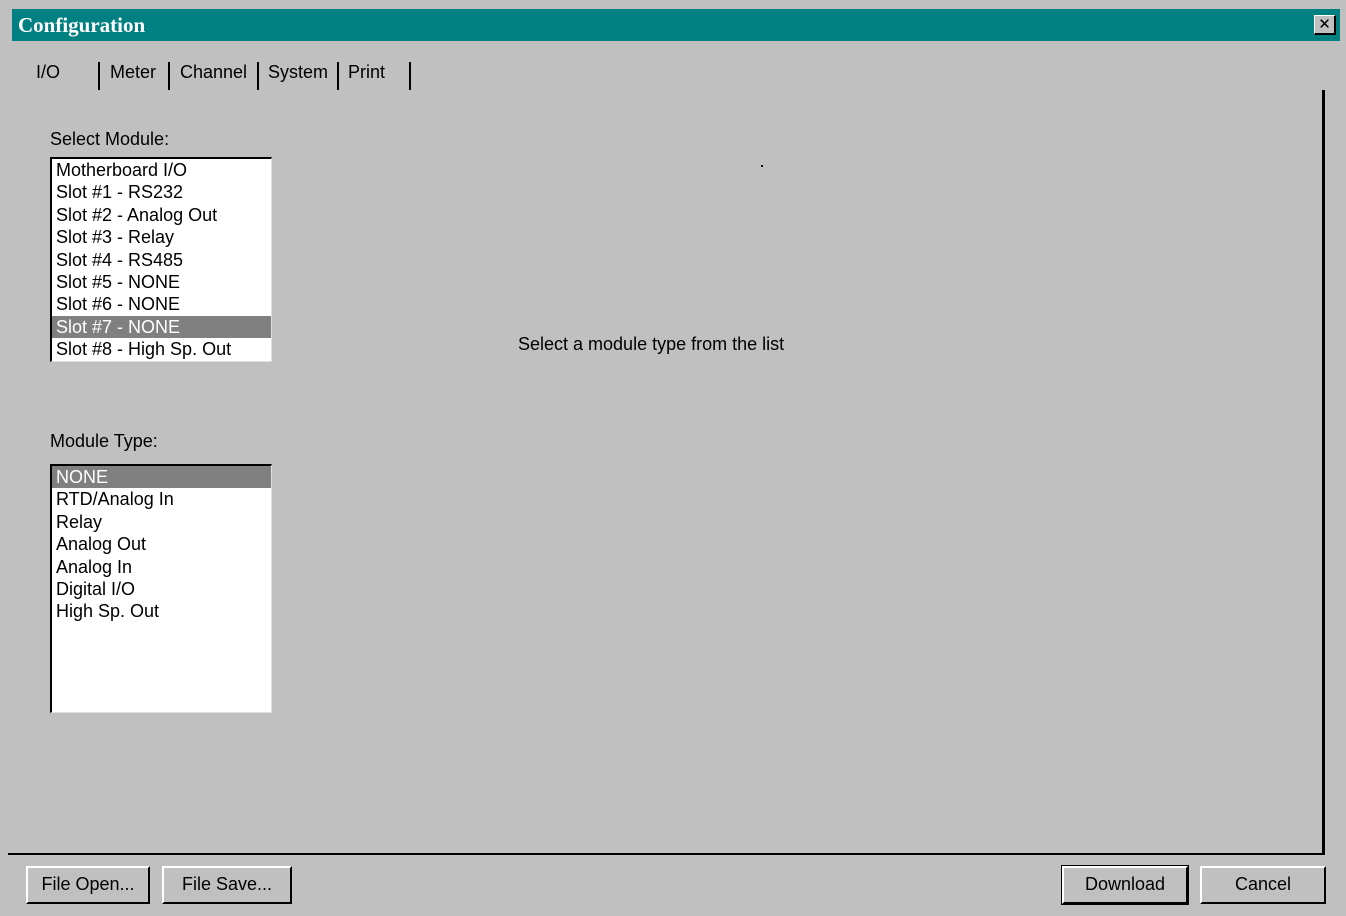 This screenshot has height=916, width=1346. I want to click on close-button: ✕, so click(1325, 25).